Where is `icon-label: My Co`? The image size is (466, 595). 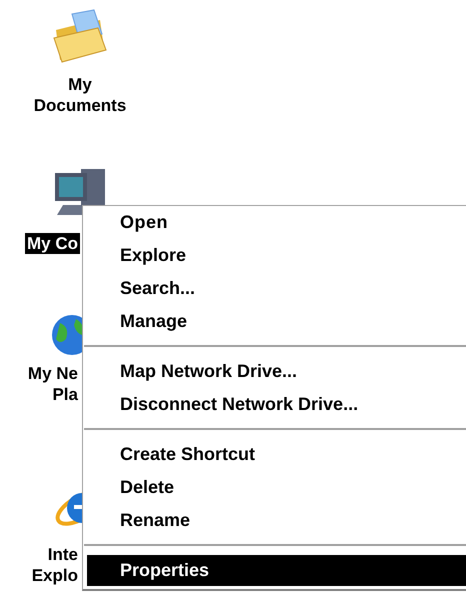 icon-label: My Co is located at coordinates (52, 243).